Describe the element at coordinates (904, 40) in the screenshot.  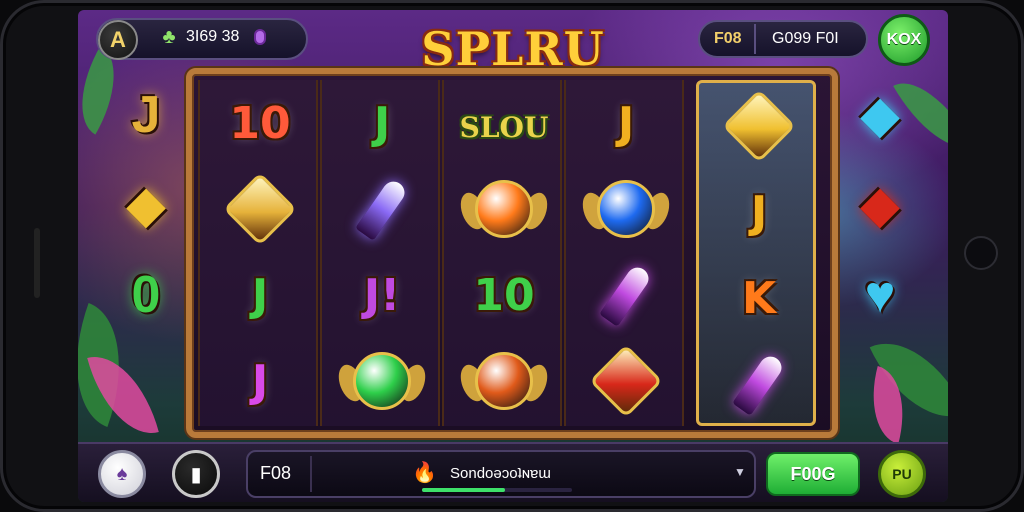
I see `top-action-button: KOX` at that location.